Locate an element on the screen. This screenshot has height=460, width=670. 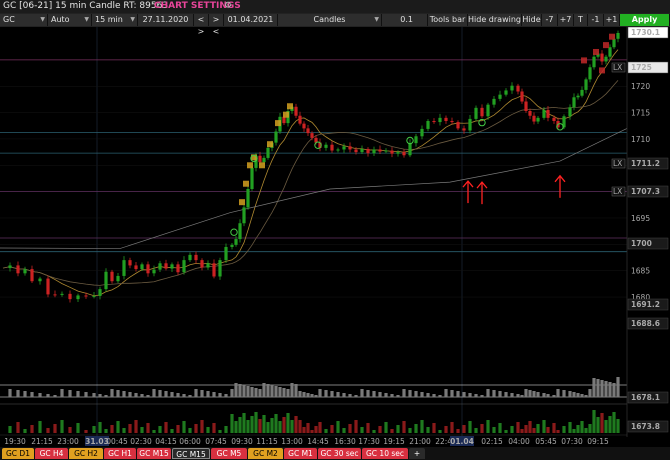
symbol-tab: GC H2 is located at coordinates (86, 453).